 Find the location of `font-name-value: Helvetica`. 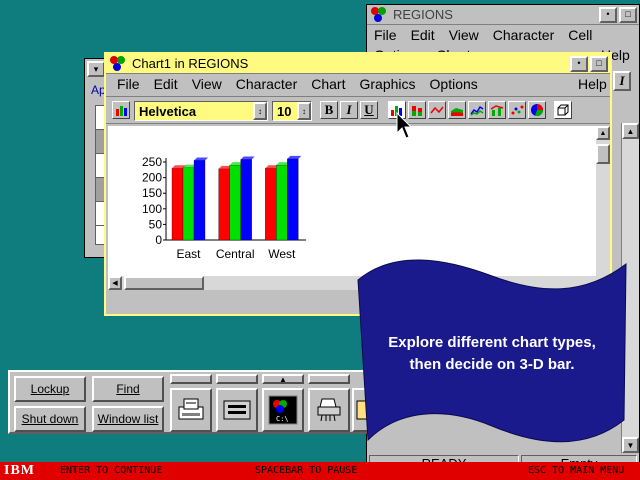

font-name-value: Helvetica is located at coordinates (168, 111).